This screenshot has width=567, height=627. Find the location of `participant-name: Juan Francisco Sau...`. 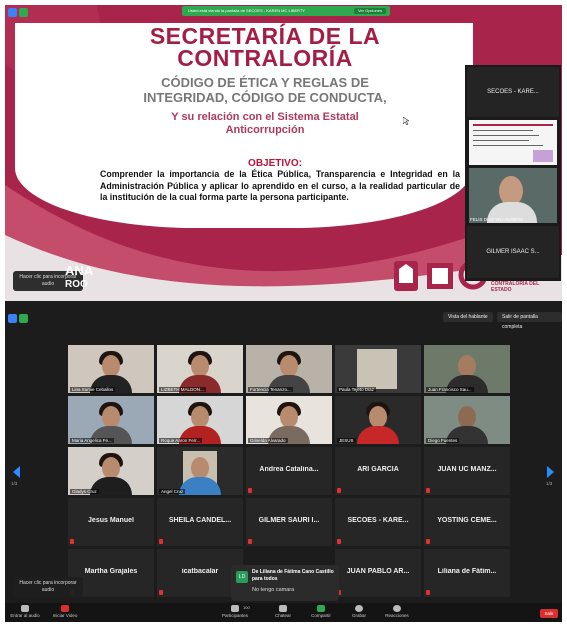

participant-name: Juan Francisco Sau... is located at coordinates (450, 389).